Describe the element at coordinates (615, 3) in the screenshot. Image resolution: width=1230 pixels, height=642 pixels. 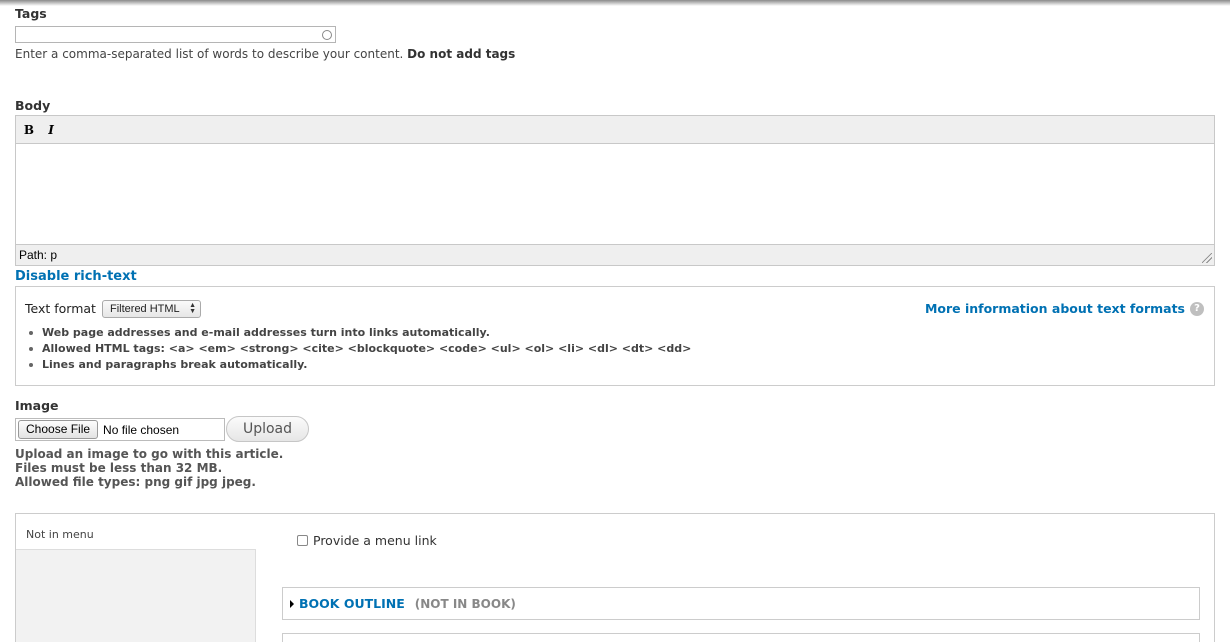
I see `top-shadow` at that location.